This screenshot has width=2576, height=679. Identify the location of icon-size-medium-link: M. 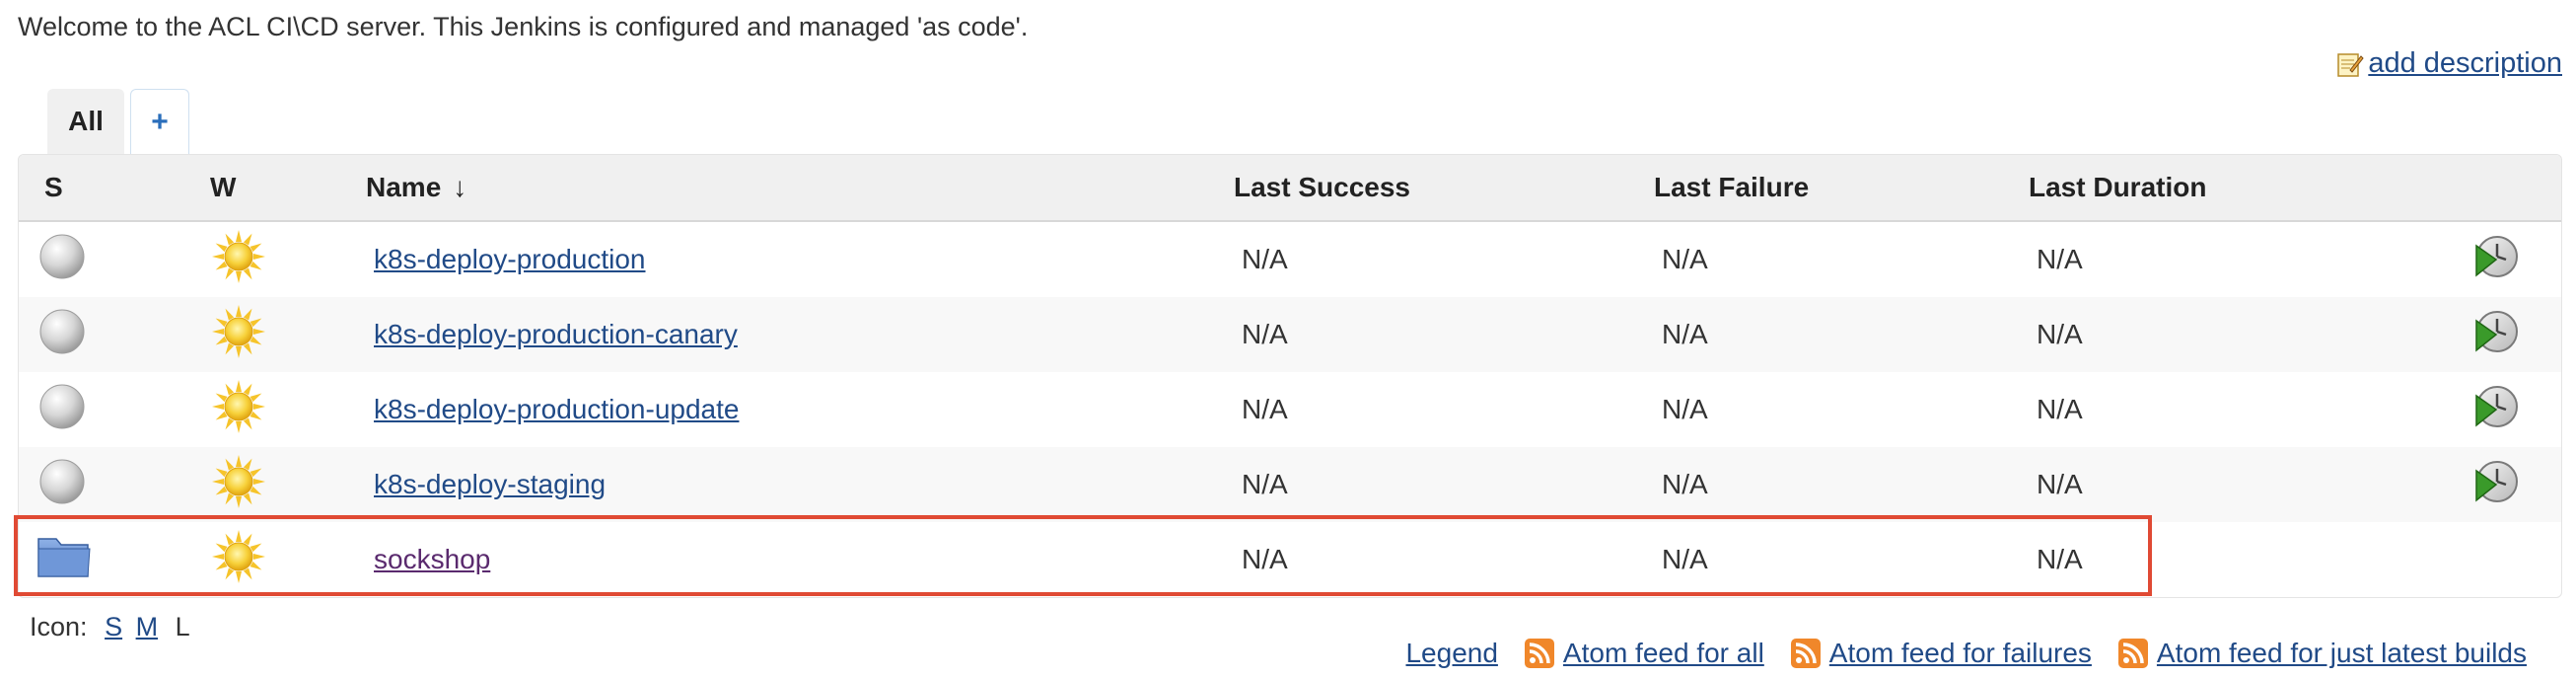
(147, 626).